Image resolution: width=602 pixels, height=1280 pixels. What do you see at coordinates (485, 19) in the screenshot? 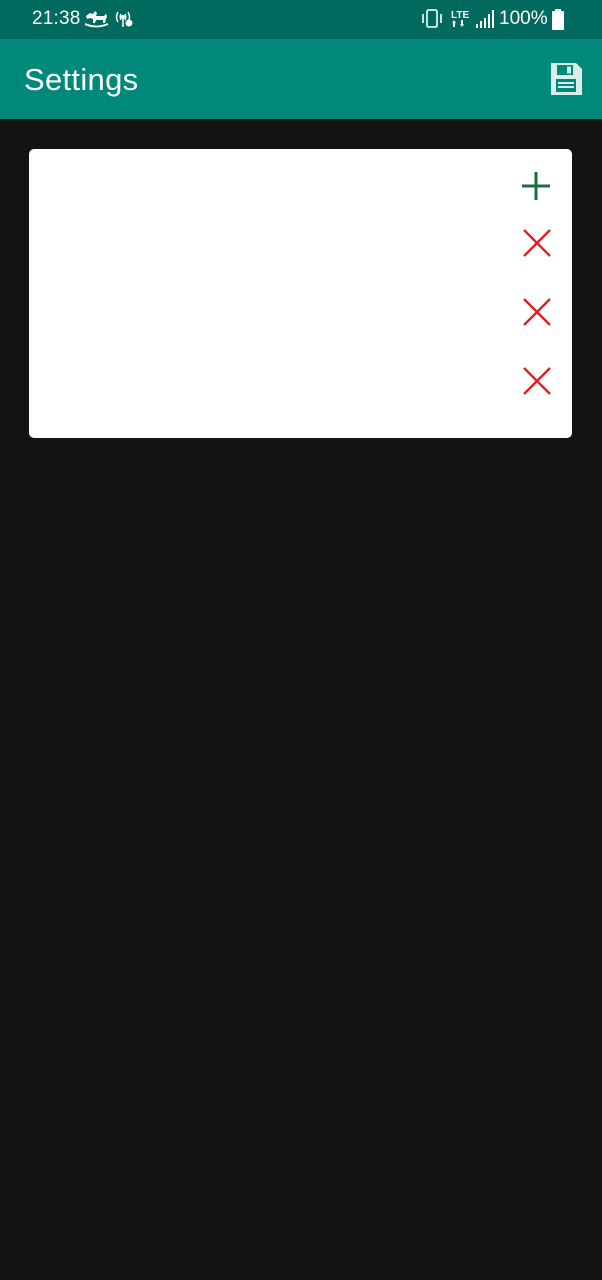
I see `signal-icon` at bounding box center [485, 19].